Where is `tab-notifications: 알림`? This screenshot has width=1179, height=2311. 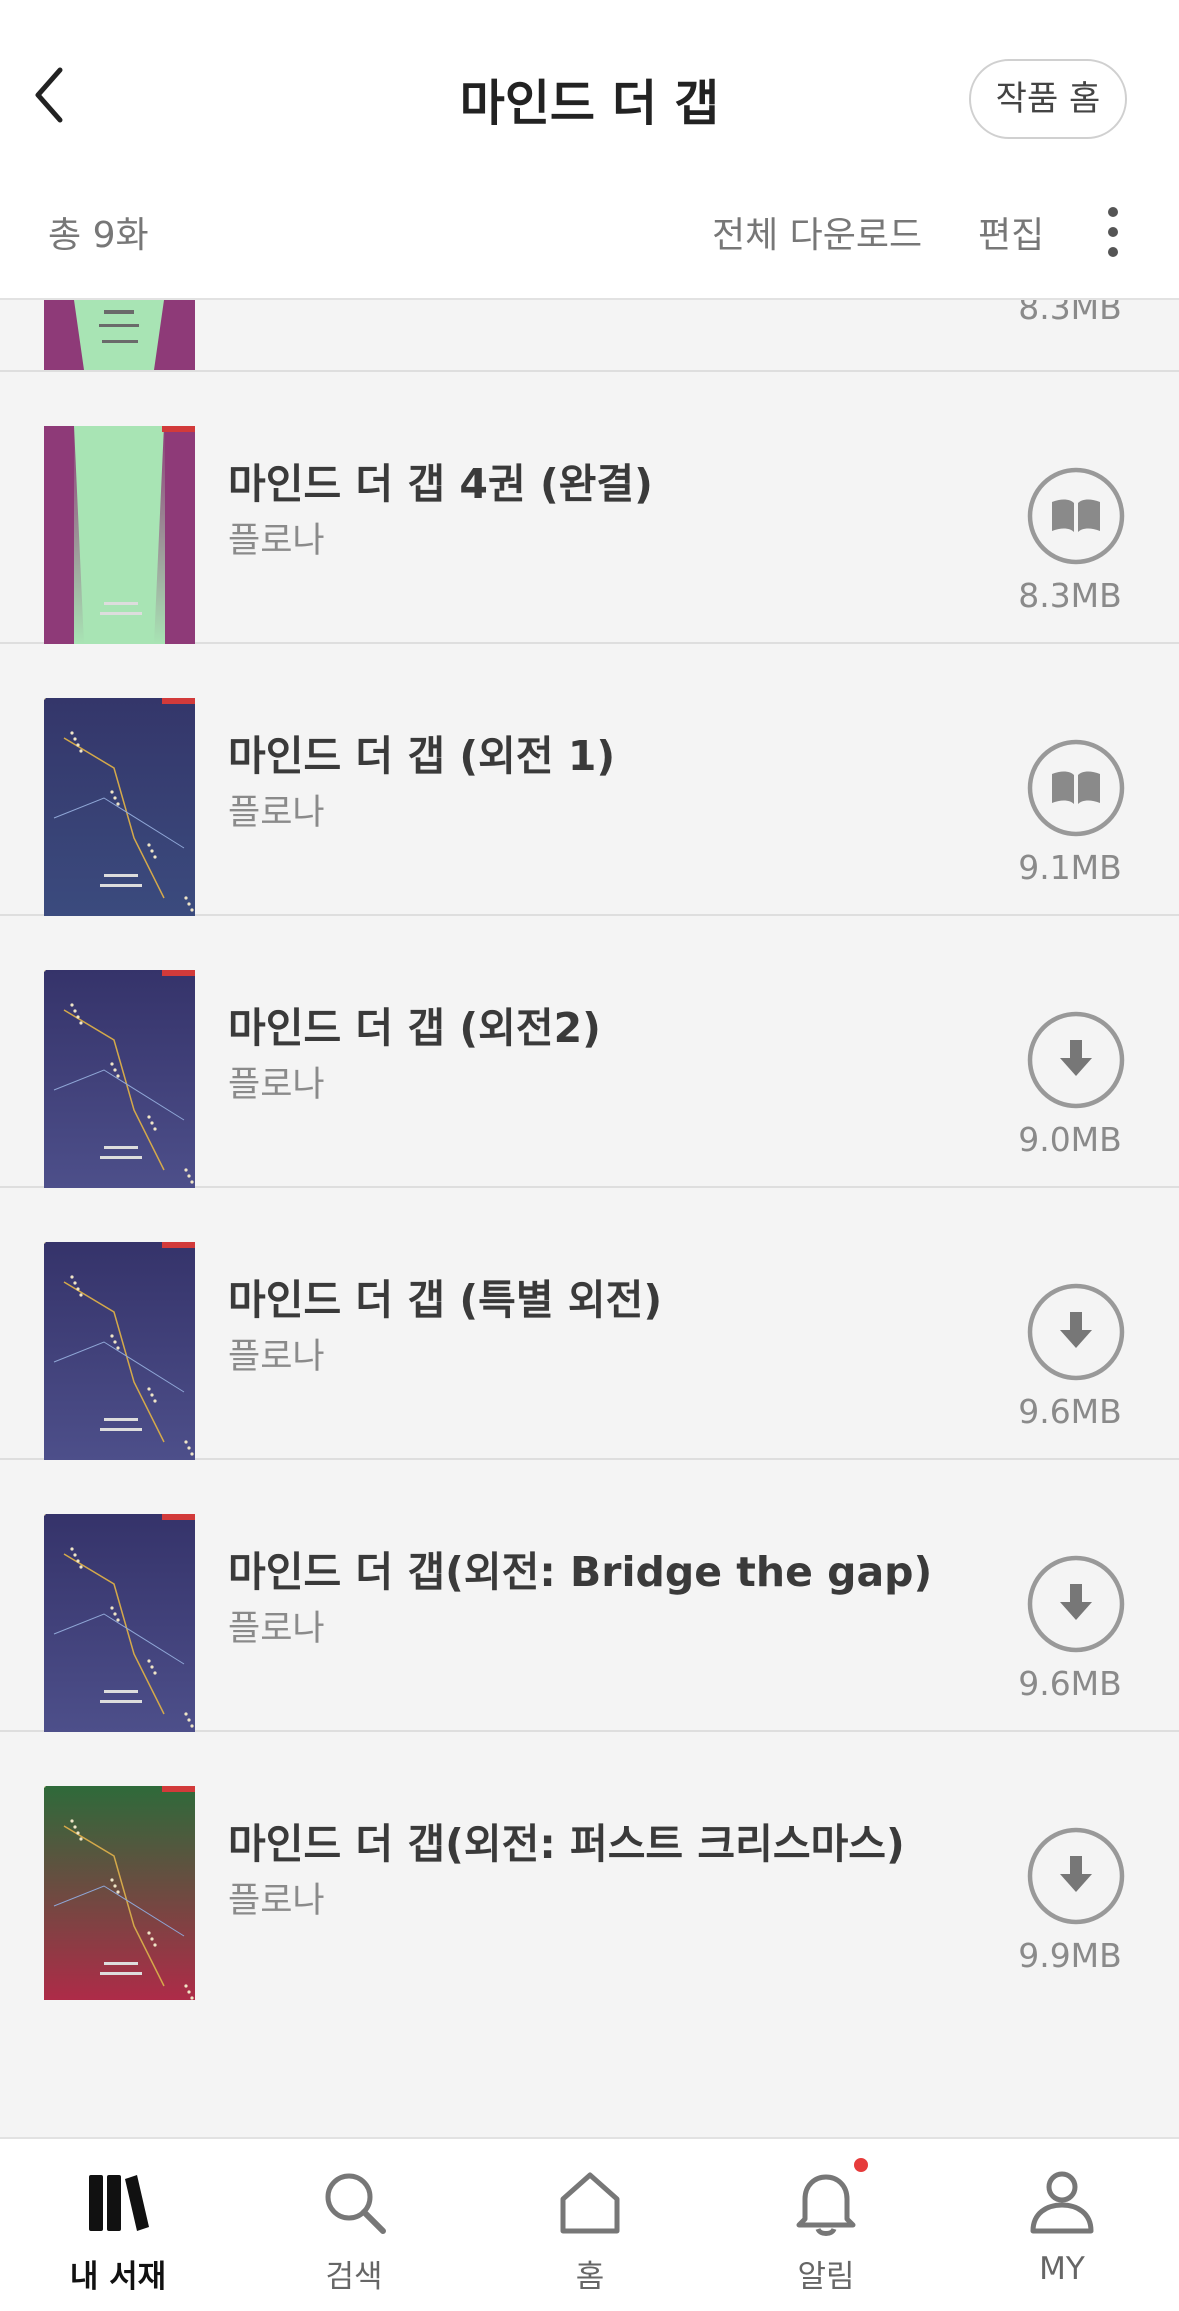 tab-notifications: 알림 is located at coordinates (826, 2225).